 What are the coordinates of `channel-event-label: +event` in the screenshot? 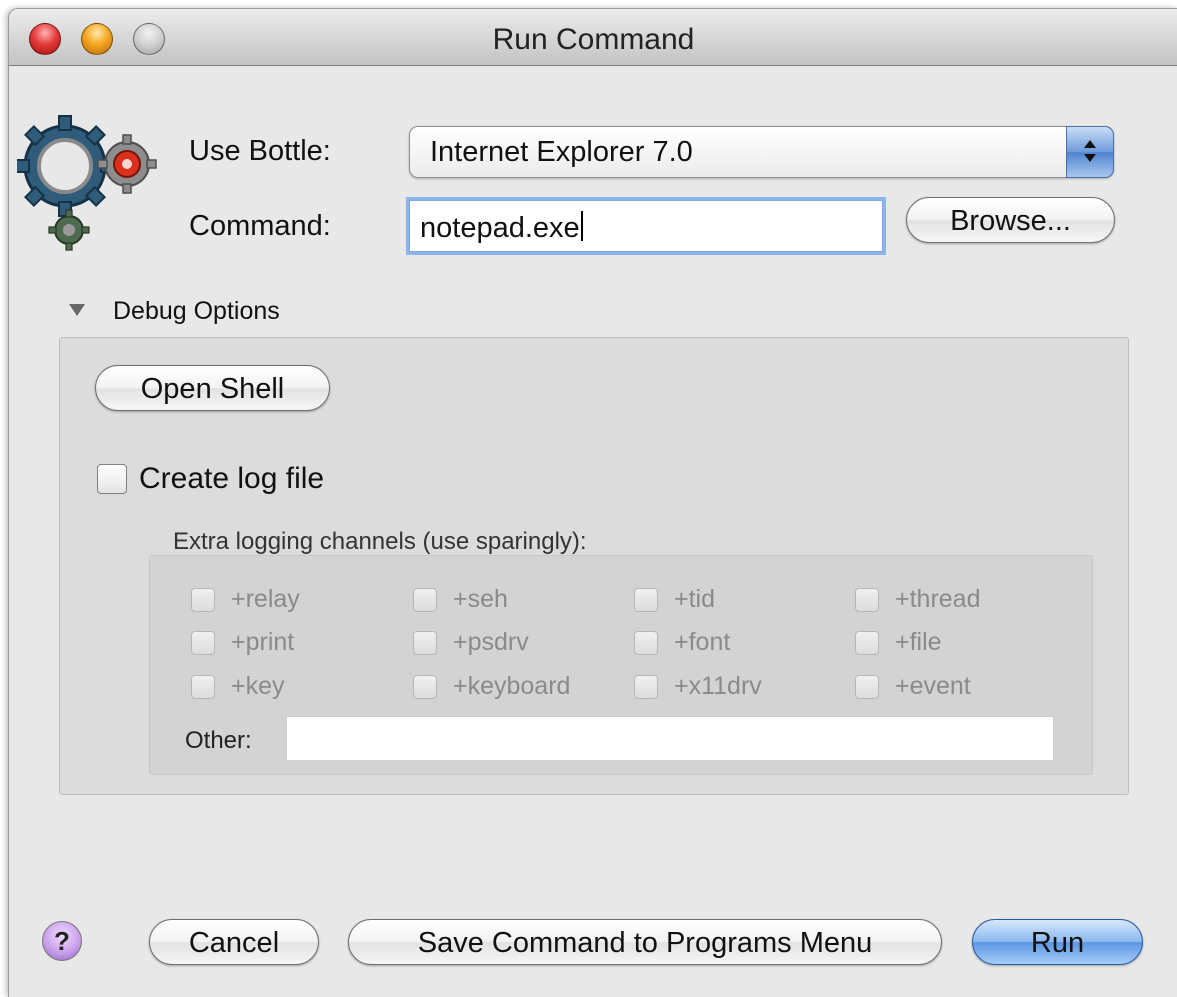 It's located at (933, 686).